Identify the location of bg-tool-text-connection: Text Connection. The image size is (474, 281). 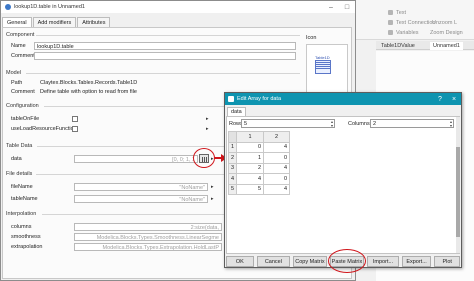
(411, 22).